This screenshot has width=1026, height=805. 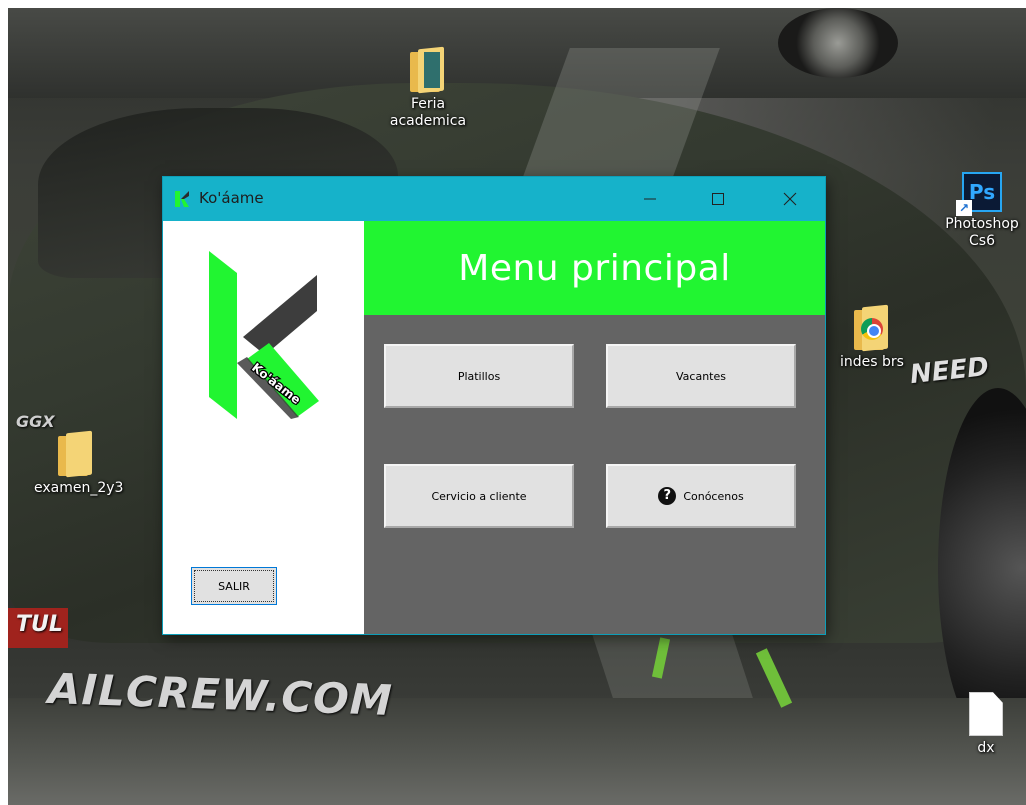 I want to click on wallpaper-text-tul: TUL, so click(x=39, y=624).